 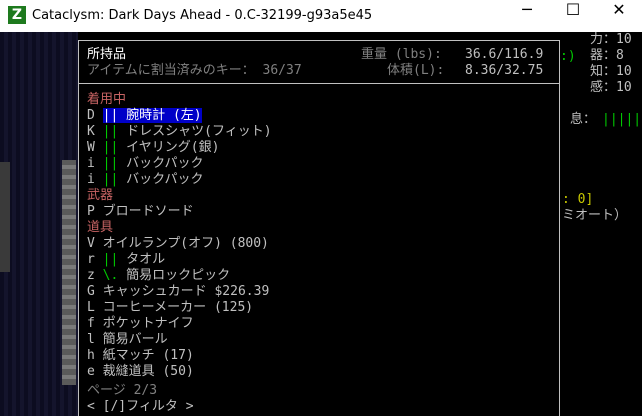 I want to click on inventory-item: z \. 簡易ロックピック, so click(x=158, y=276).